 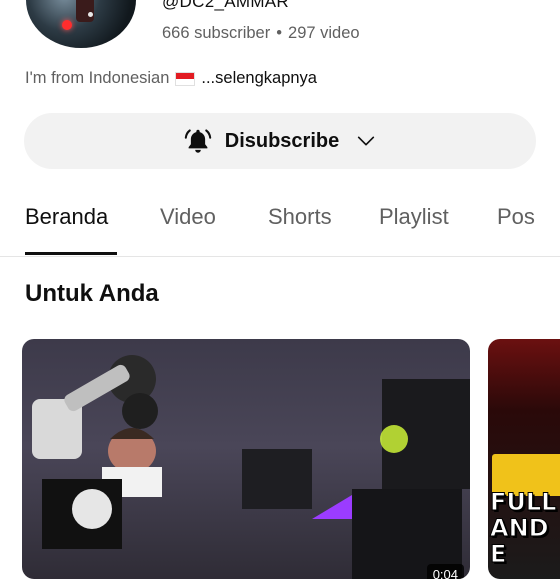 I want to click on subscribed-button: Disubscribe, so click(x=280, y=141).